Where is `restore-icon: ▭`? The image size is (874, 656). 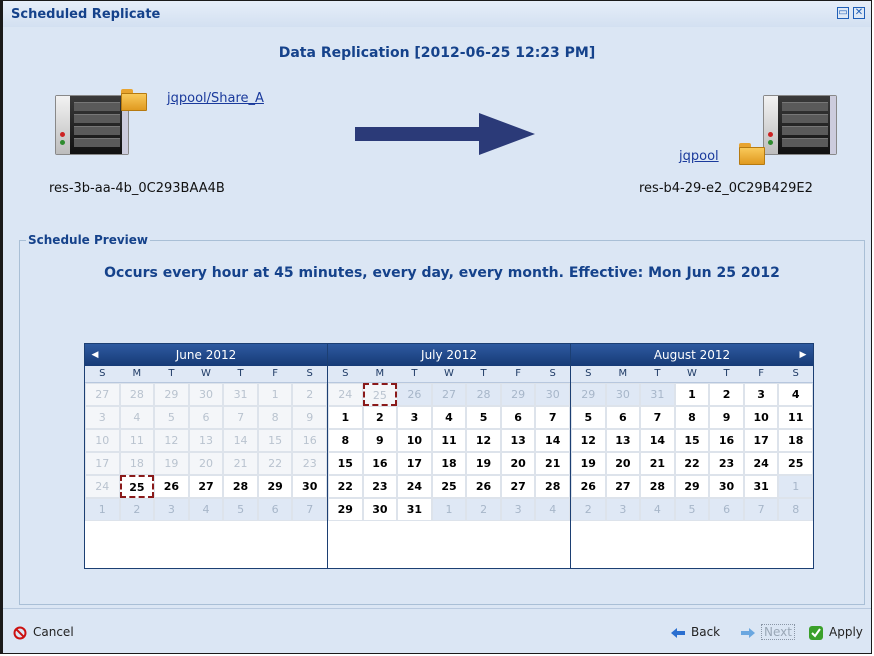 restore-icon: ▭ is located at coordinates (843, 13).